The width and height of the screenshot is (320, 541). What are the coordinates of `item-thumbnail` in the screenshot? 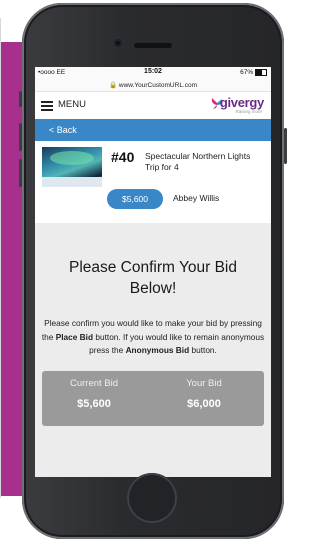 It's located at (72, 167).